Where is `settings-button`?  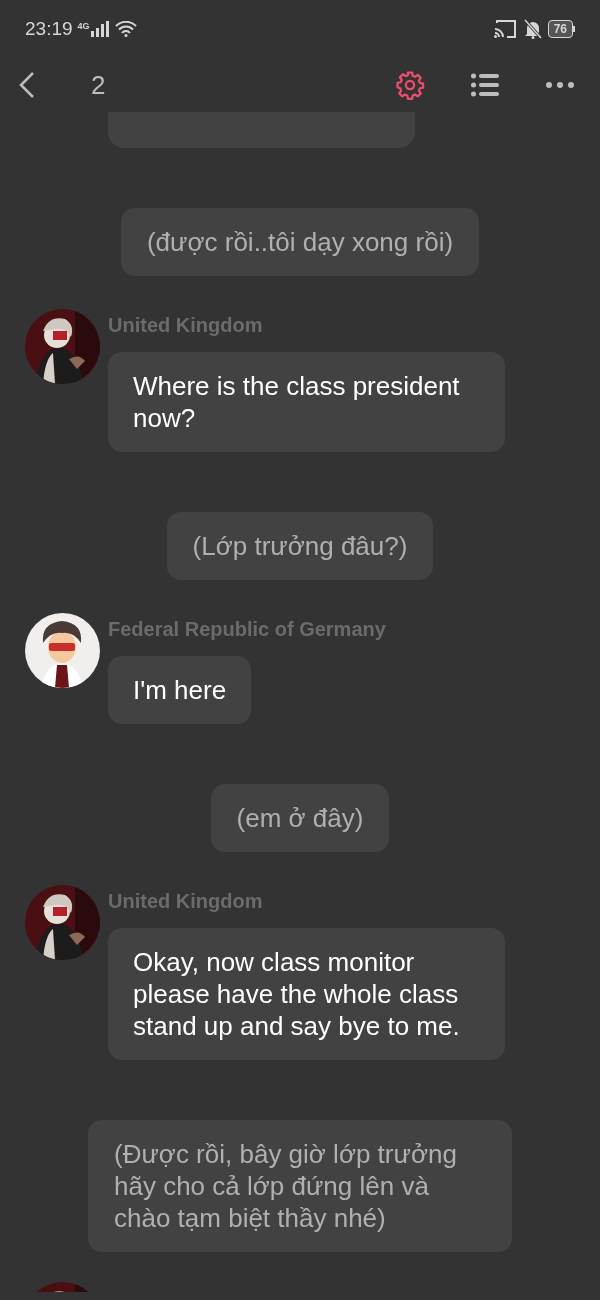 settings-button is located at coordinates (410, 85).